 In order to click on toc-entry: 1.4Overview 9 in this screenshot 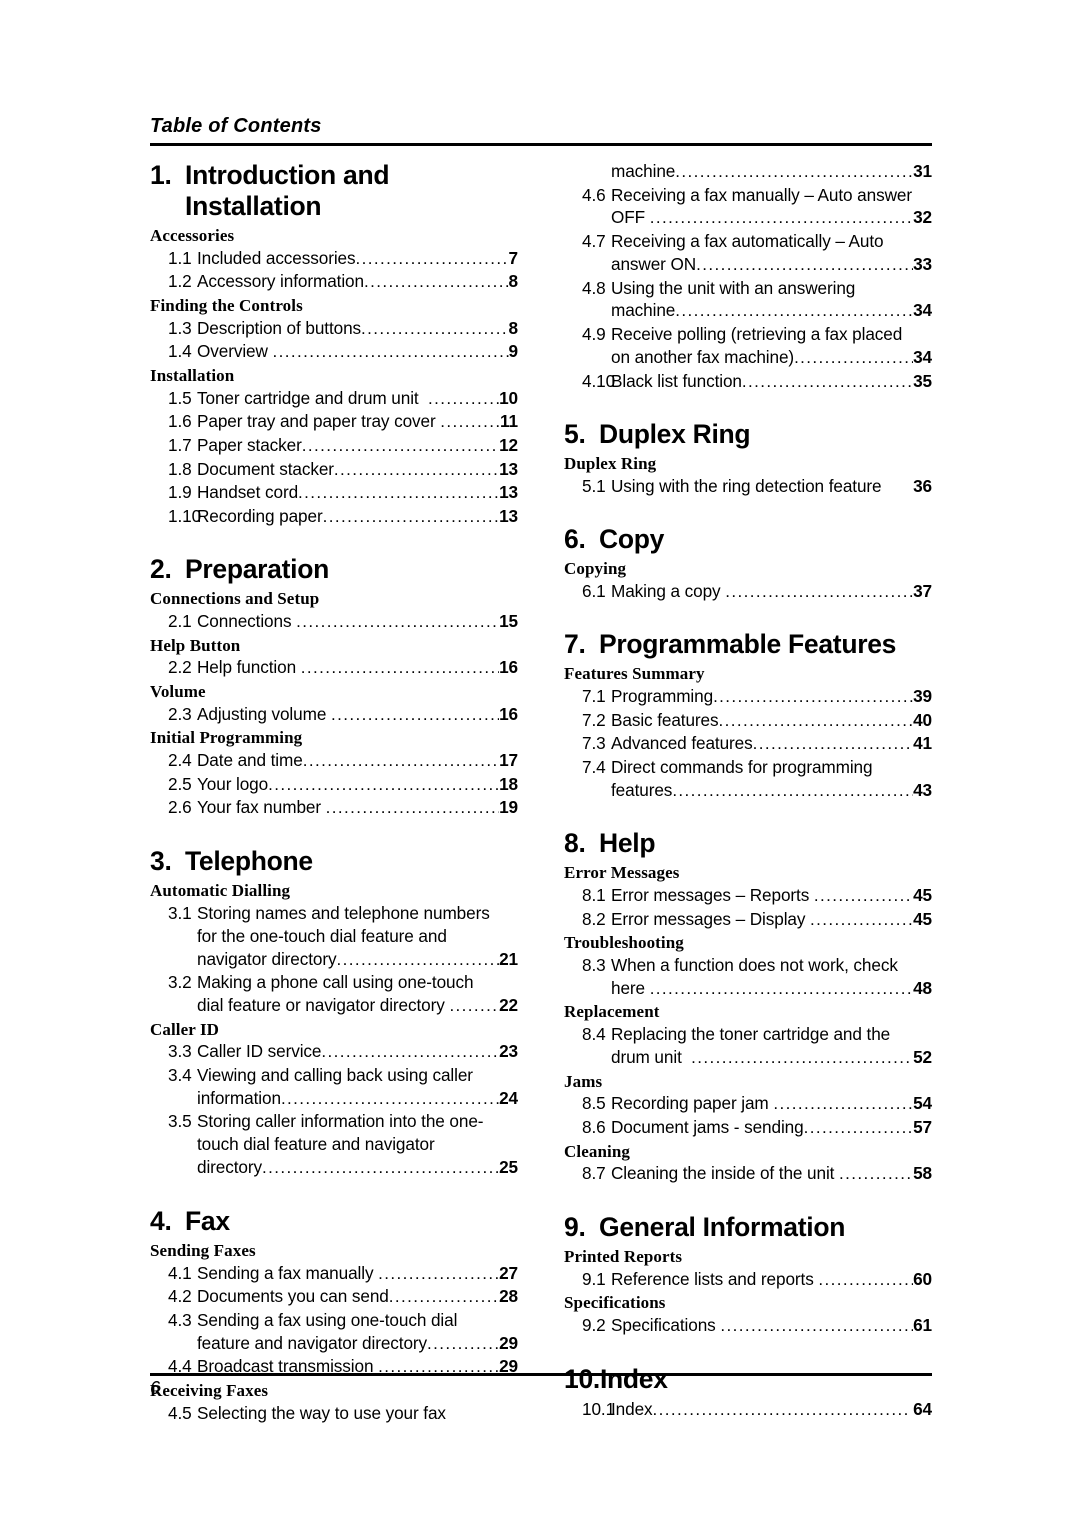, I will do `click(334, 352)`.